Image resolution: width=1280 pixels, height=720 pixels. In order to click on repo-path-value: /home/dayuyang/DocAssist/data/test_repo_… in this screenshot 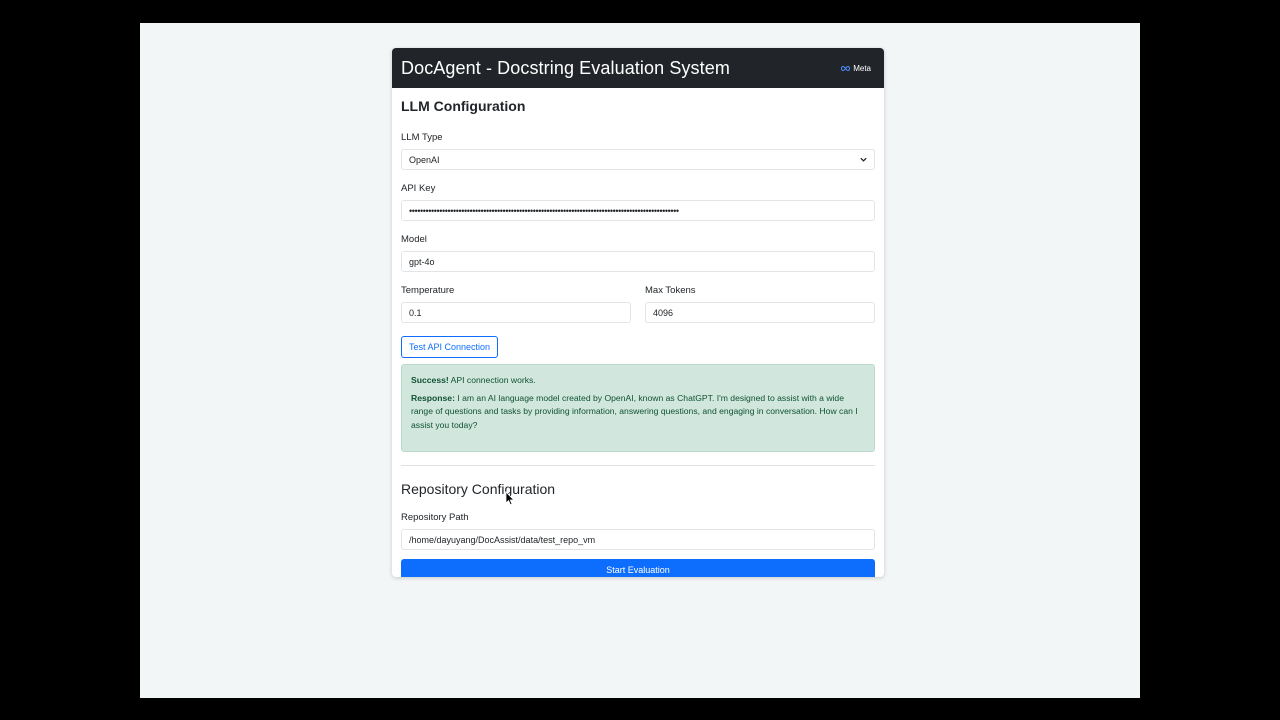, I will do `click(502, 539)`.